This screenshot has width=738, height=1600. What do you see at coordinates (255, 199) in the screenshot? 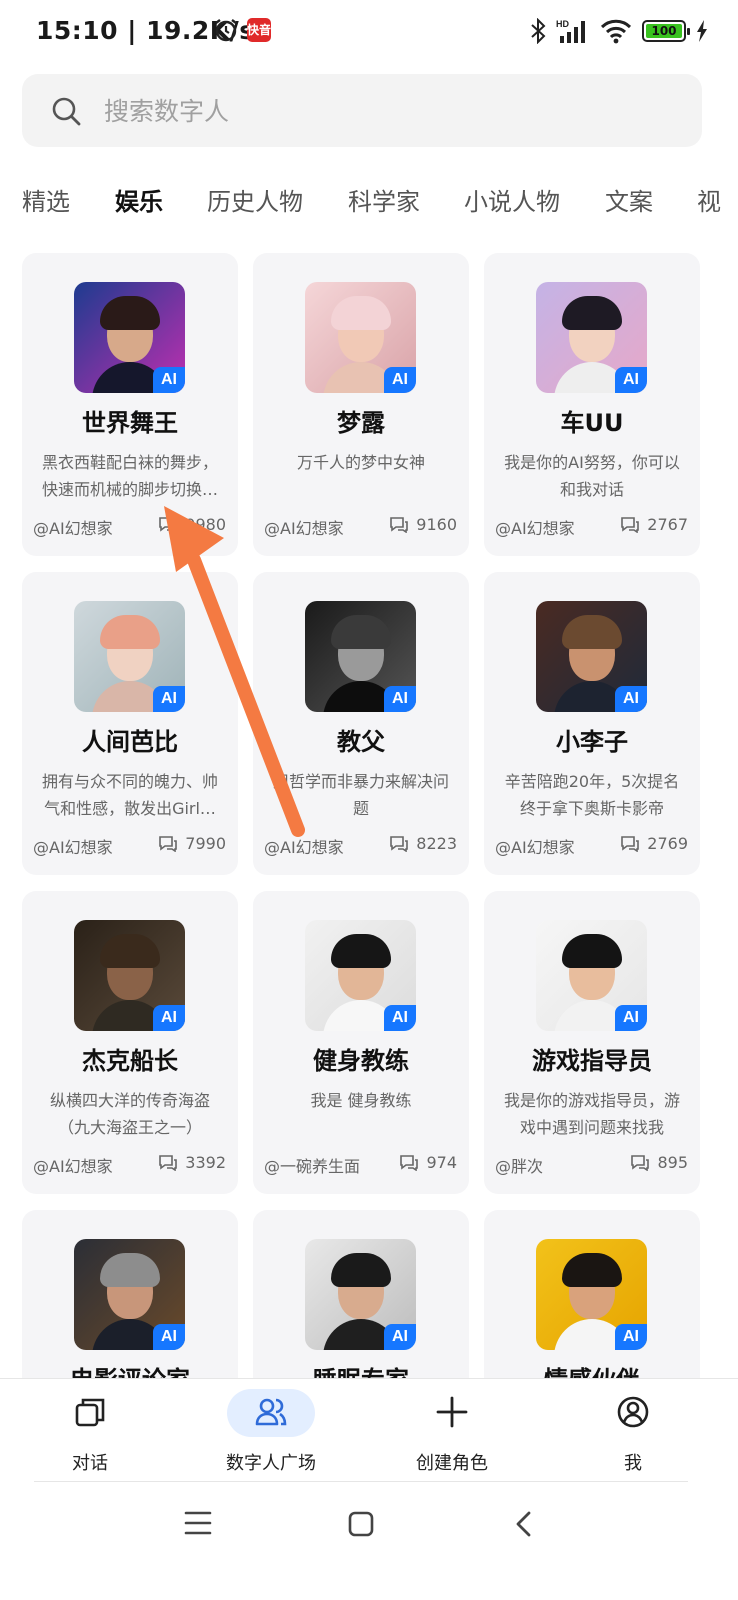
I see `tab-historical-figures: 历史人物` at bounding box center [255, 199].